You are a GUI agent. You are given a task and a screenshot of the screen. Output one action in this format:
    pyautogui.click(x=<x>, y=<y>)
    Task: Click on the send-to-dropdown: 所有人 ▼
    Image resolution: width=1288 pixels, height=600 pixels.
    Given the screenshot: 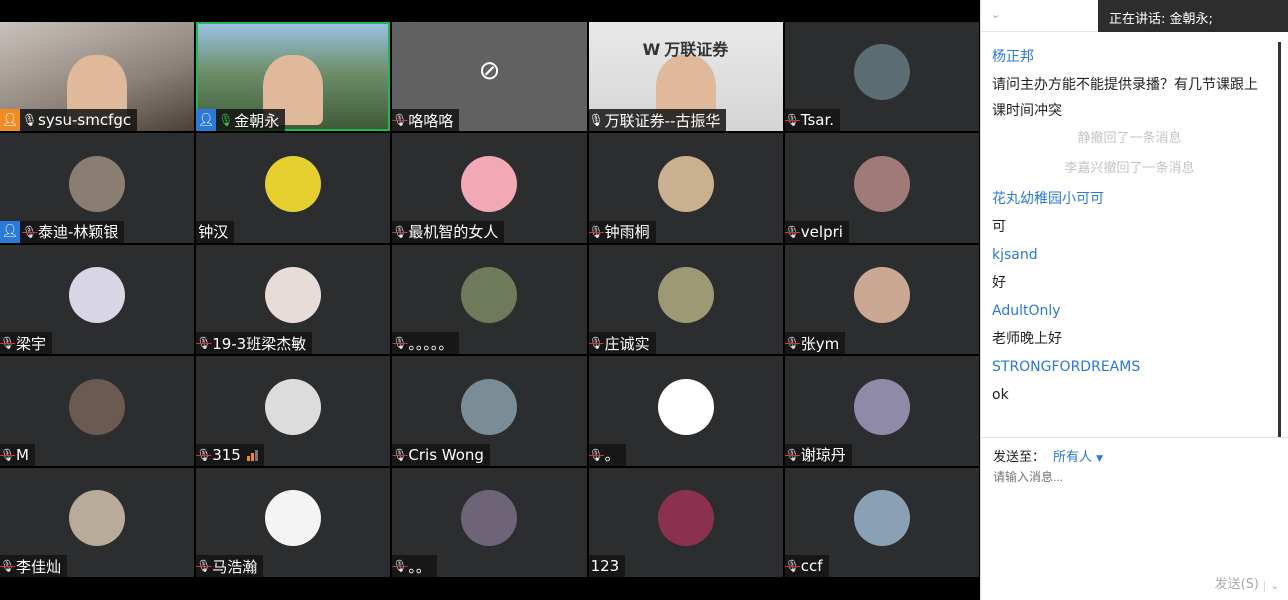 What is the action you would take?
    pyautogui.click(x=1078, y=457)
    